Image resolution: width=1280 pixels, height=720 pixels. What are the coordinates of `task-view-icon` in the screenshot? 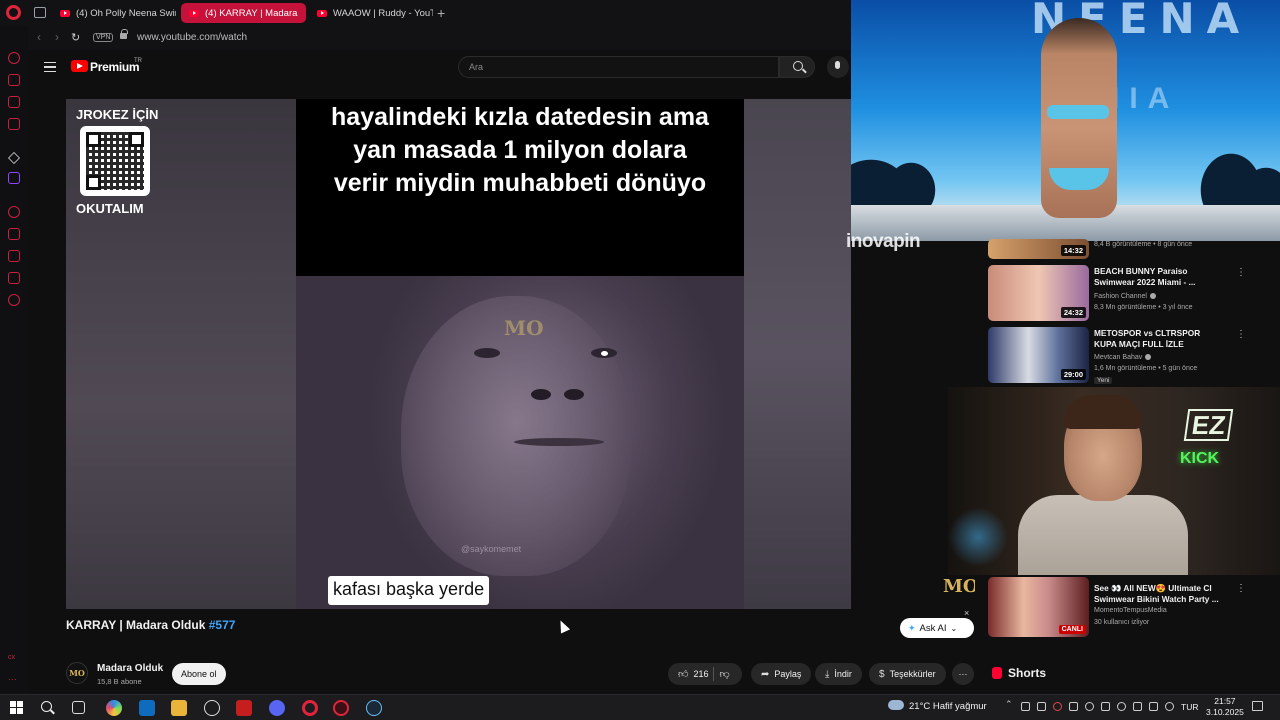 It's located at (78, 707).